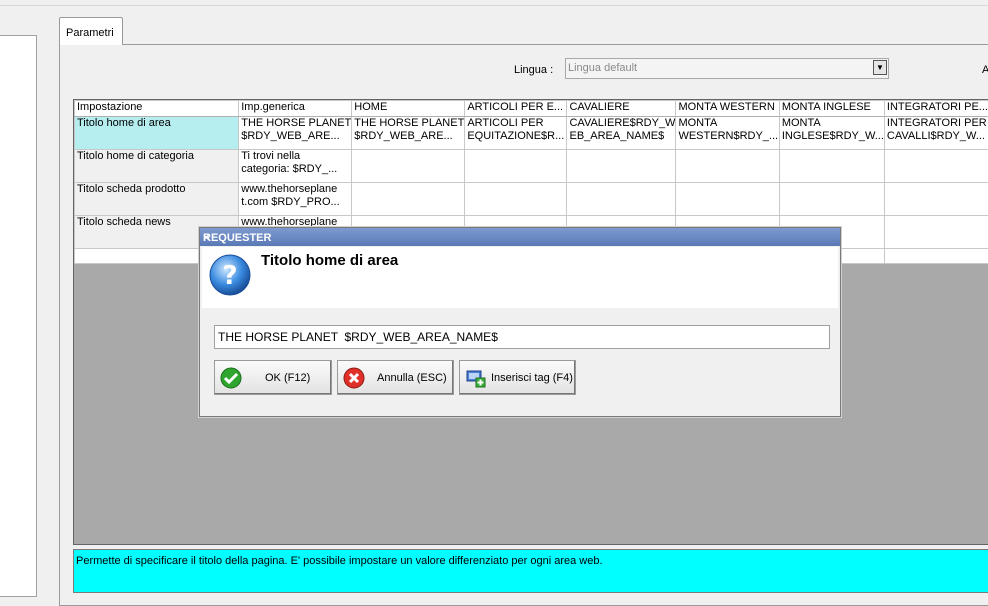 The height and width of the screenshot is (606, 988). I want to click on lingua-value: Lingua default, so click(602, 68).